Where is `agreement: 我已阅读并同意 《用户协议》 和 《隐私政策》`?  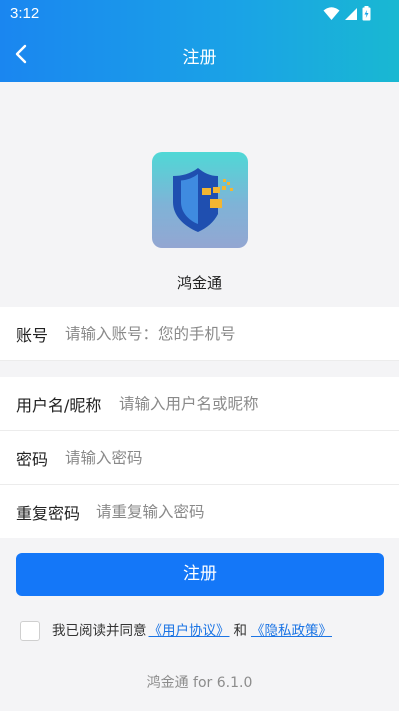
agreement: 我已阅读并同意 《用户协议》 和 《隐私政策》 is located at coordinates (205, 629).